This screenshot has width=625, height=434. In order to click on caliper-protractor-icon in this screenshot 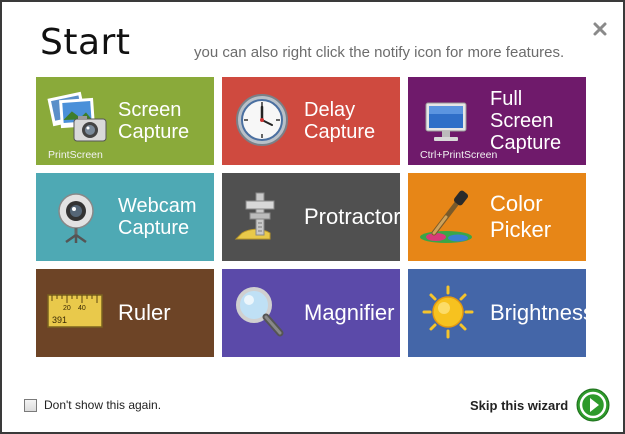, I will do `click(262, 216)`.